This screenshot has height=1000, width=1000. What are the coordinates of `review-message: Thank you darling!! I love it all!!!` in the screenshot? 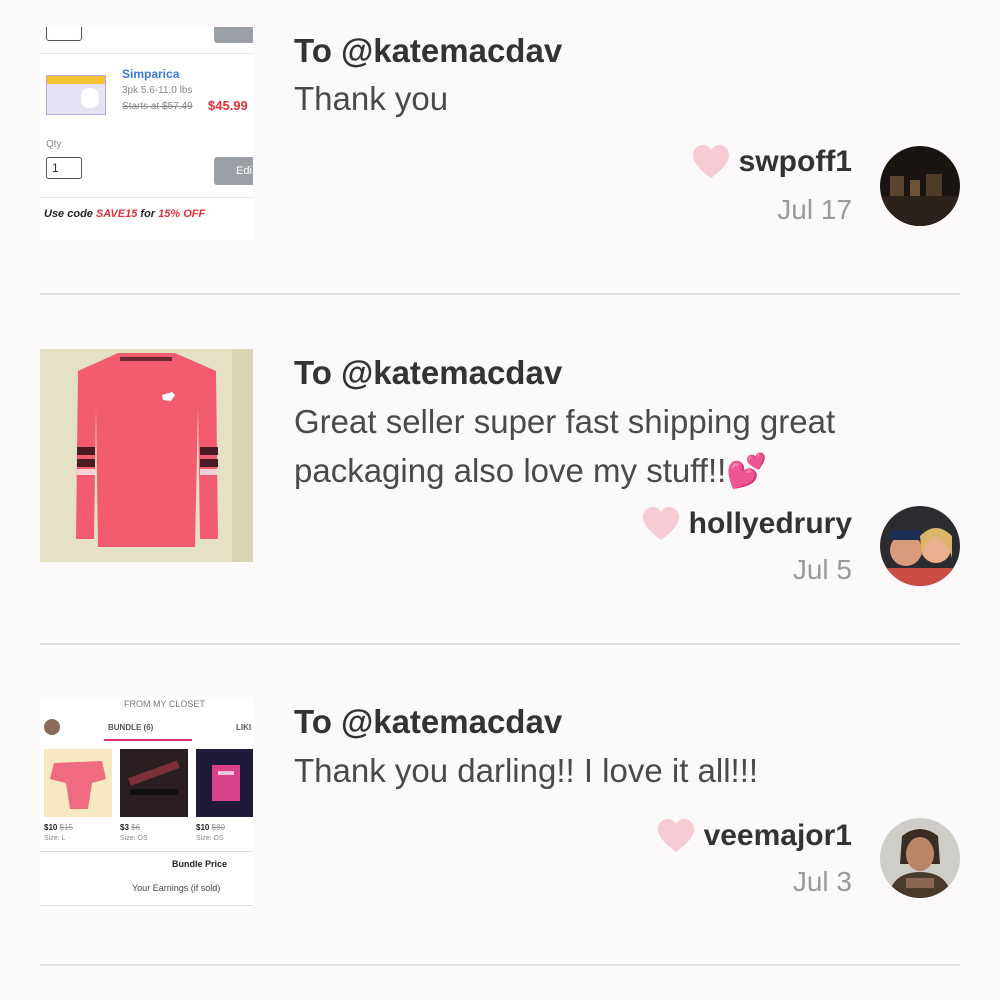 It's located at (526, 770).